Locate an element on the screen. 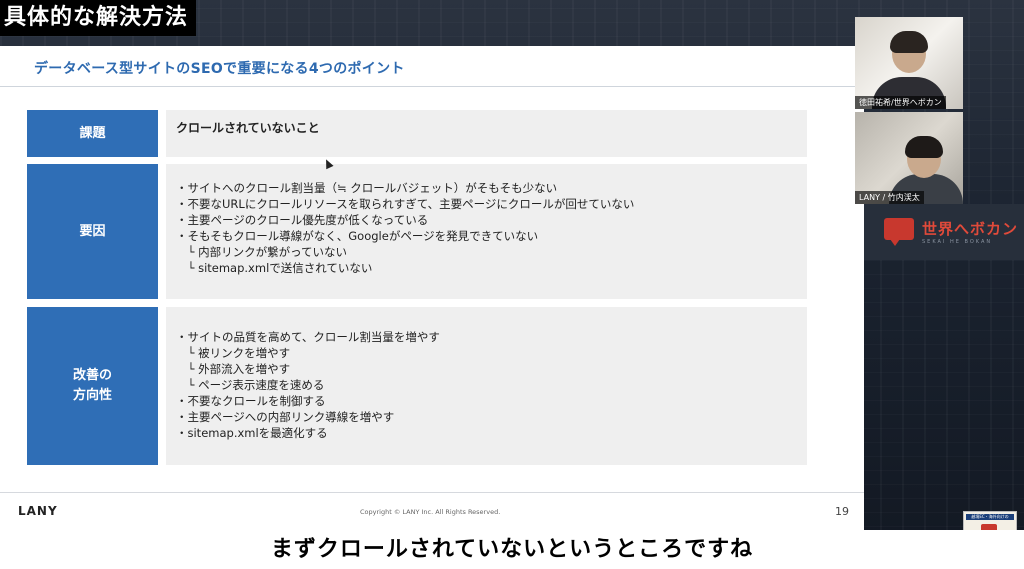  caption-subtitle: まずクロールされていないというところですね is located at coordinates (512, 549).